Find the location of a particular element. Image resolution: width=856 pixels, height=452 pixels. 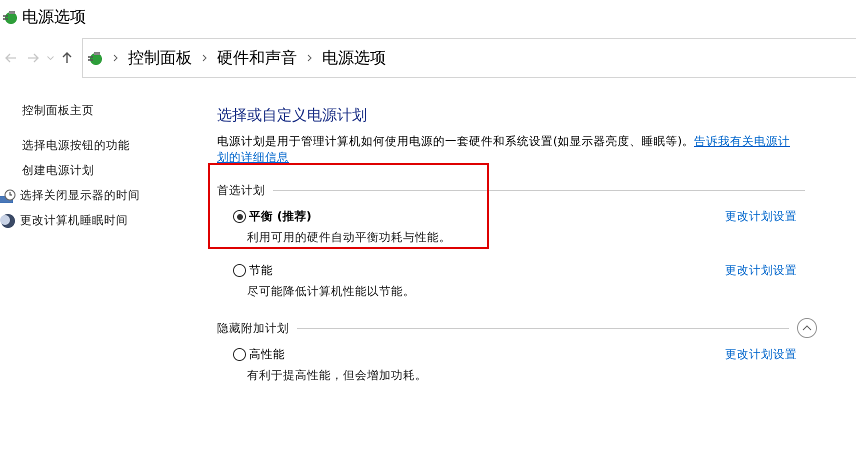

plan-option: 高性能 is located at coordinates (259, 354).